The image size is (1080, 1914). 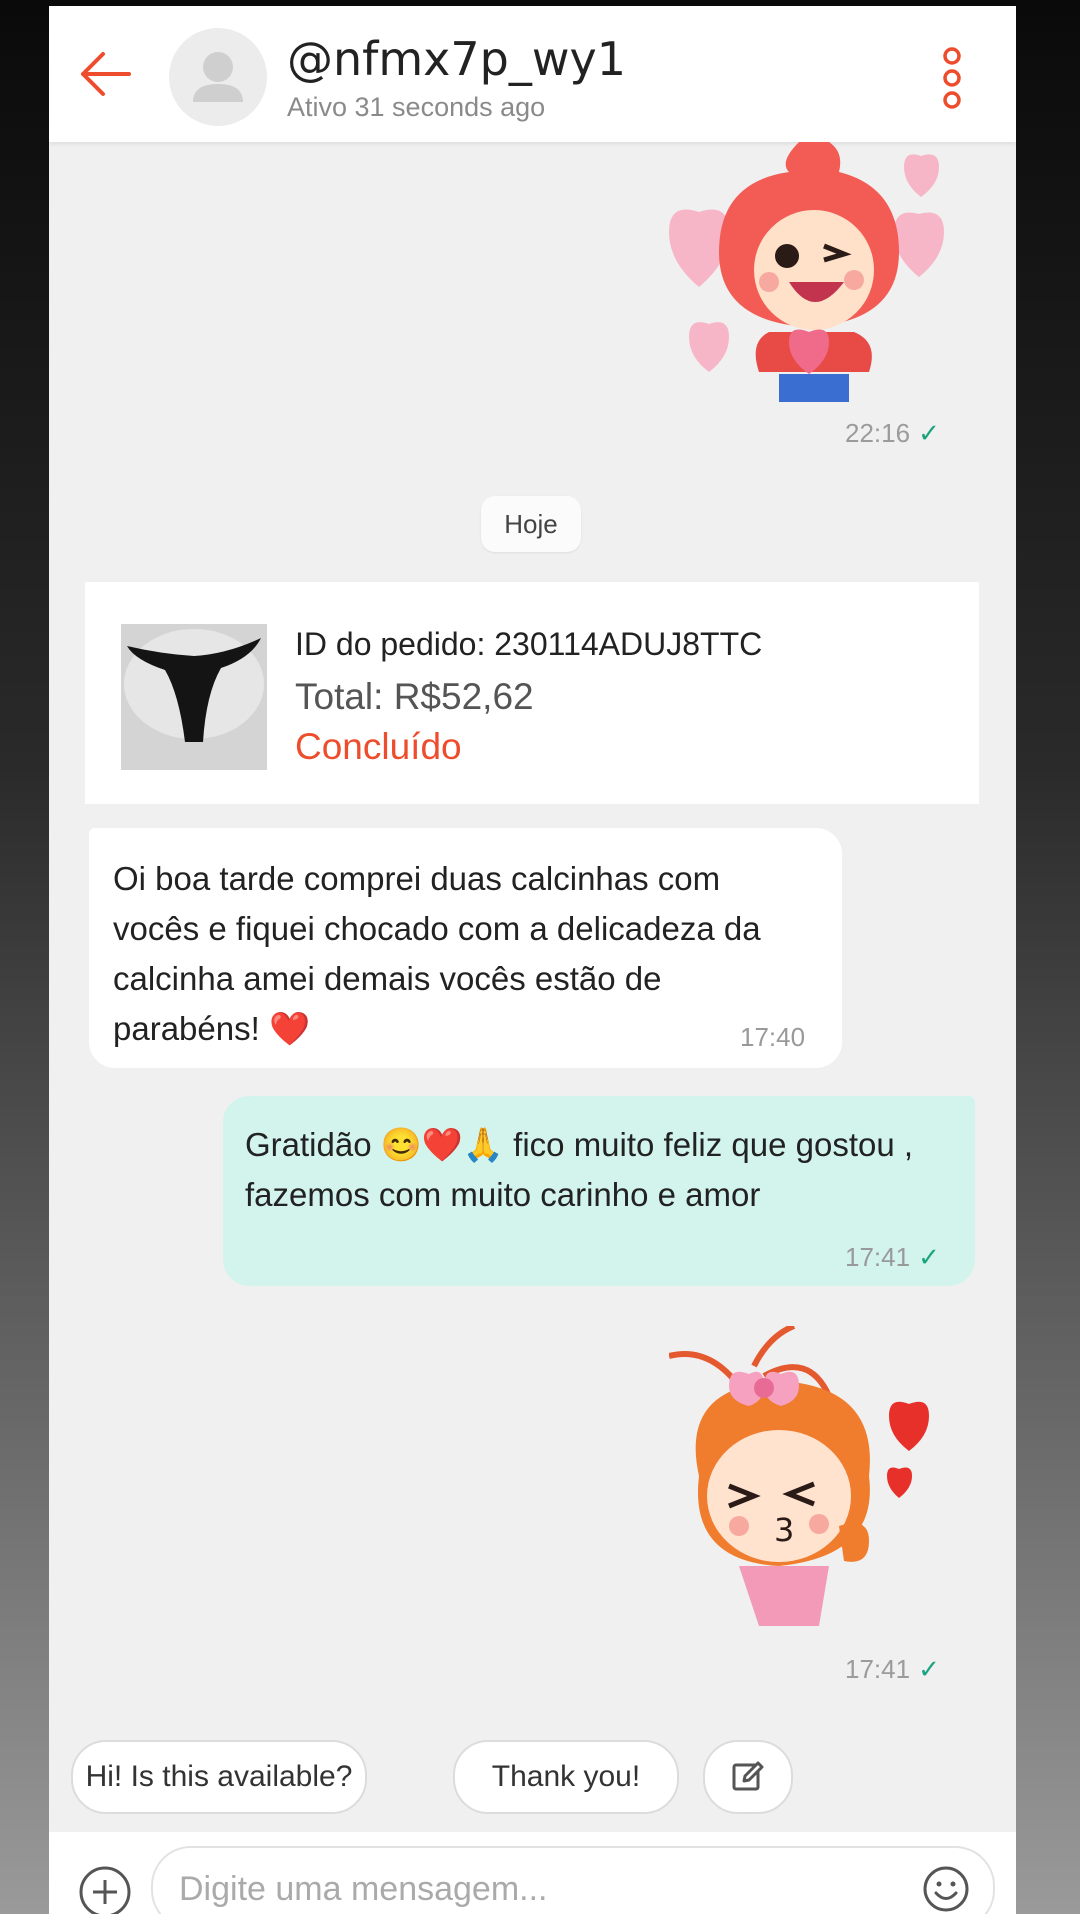 I want to click on composer-bar, so click(x=532, y=1873).